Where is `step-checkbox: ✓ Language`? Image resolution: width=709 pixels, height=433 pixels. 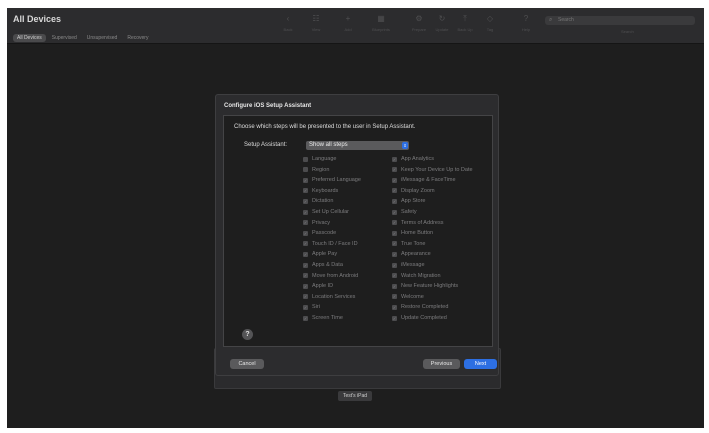 step-checkbox: ✓ Language is located at coordinates (319, 159).